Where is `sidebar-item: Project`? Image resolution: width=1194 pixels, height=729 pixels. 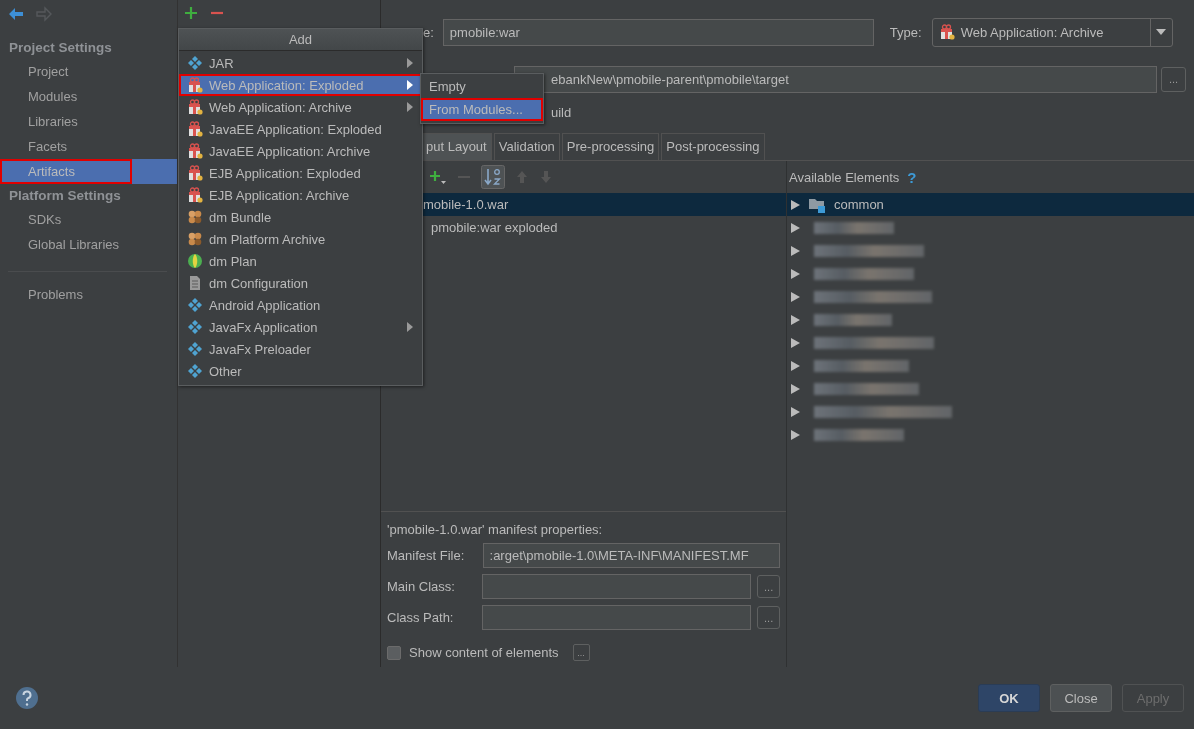 sidebar-item: Project is located at coordinates (88, 71).